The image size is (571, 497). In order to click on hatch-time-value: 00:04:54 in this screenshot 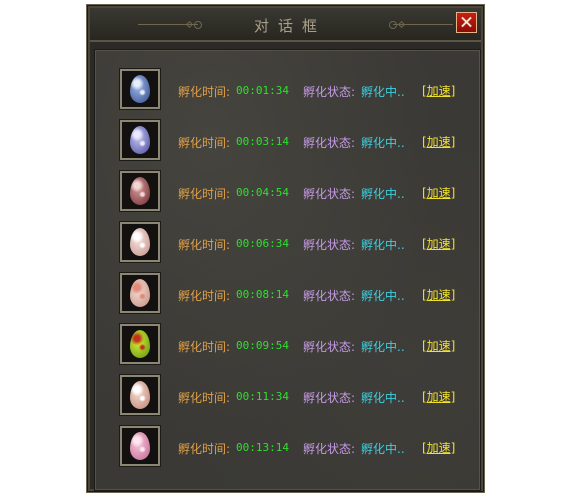, I will do `click(262, 192)`.